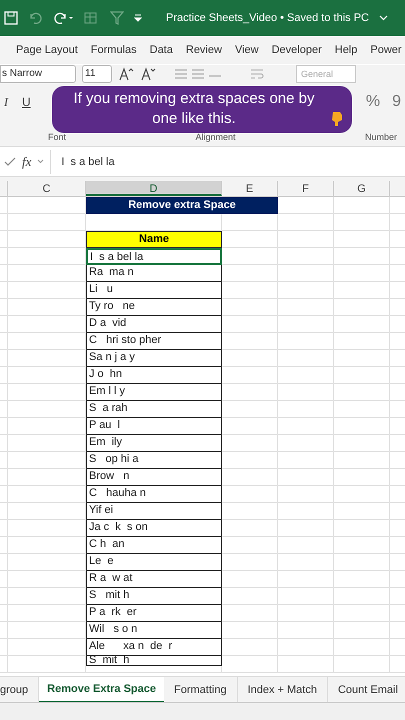 The image size is (405, 720). Describe the element at coordinates (138, 18) in the screenshot. I see `customize-icon` at that location.